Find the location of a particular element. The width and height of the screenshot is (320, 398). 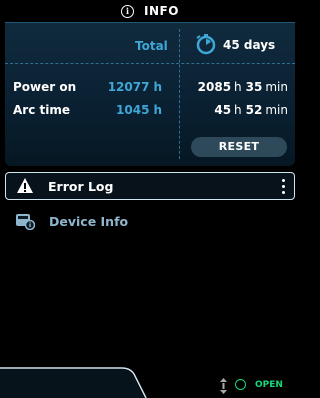

menu-item-error-log: Error Log is located at coordinates (150, 186).